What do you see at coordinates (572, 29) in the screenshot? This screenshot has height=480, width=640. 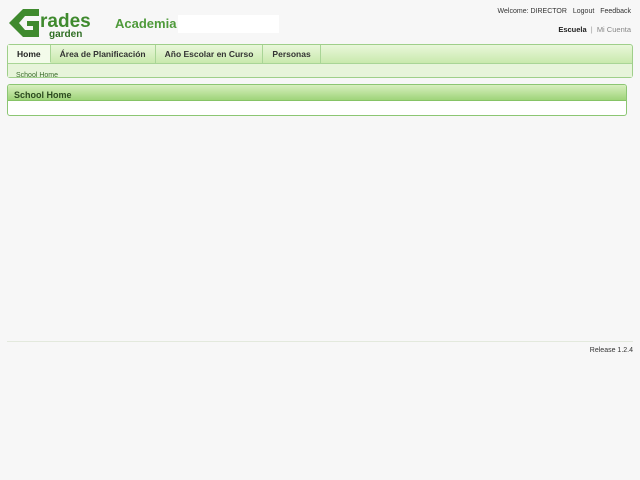 I see `context-escuela: Escuela` at bounding box center [572, 29].